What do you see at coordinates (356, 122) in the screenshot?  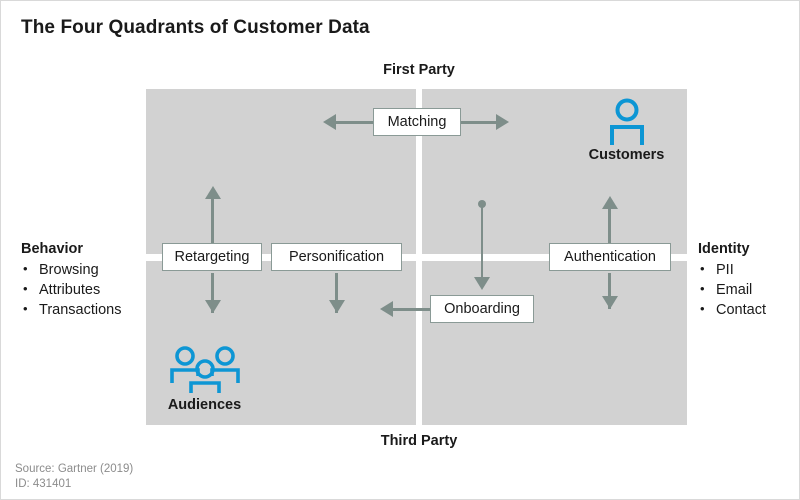 I see `matching-line-left` at bounding box center [356, 122].